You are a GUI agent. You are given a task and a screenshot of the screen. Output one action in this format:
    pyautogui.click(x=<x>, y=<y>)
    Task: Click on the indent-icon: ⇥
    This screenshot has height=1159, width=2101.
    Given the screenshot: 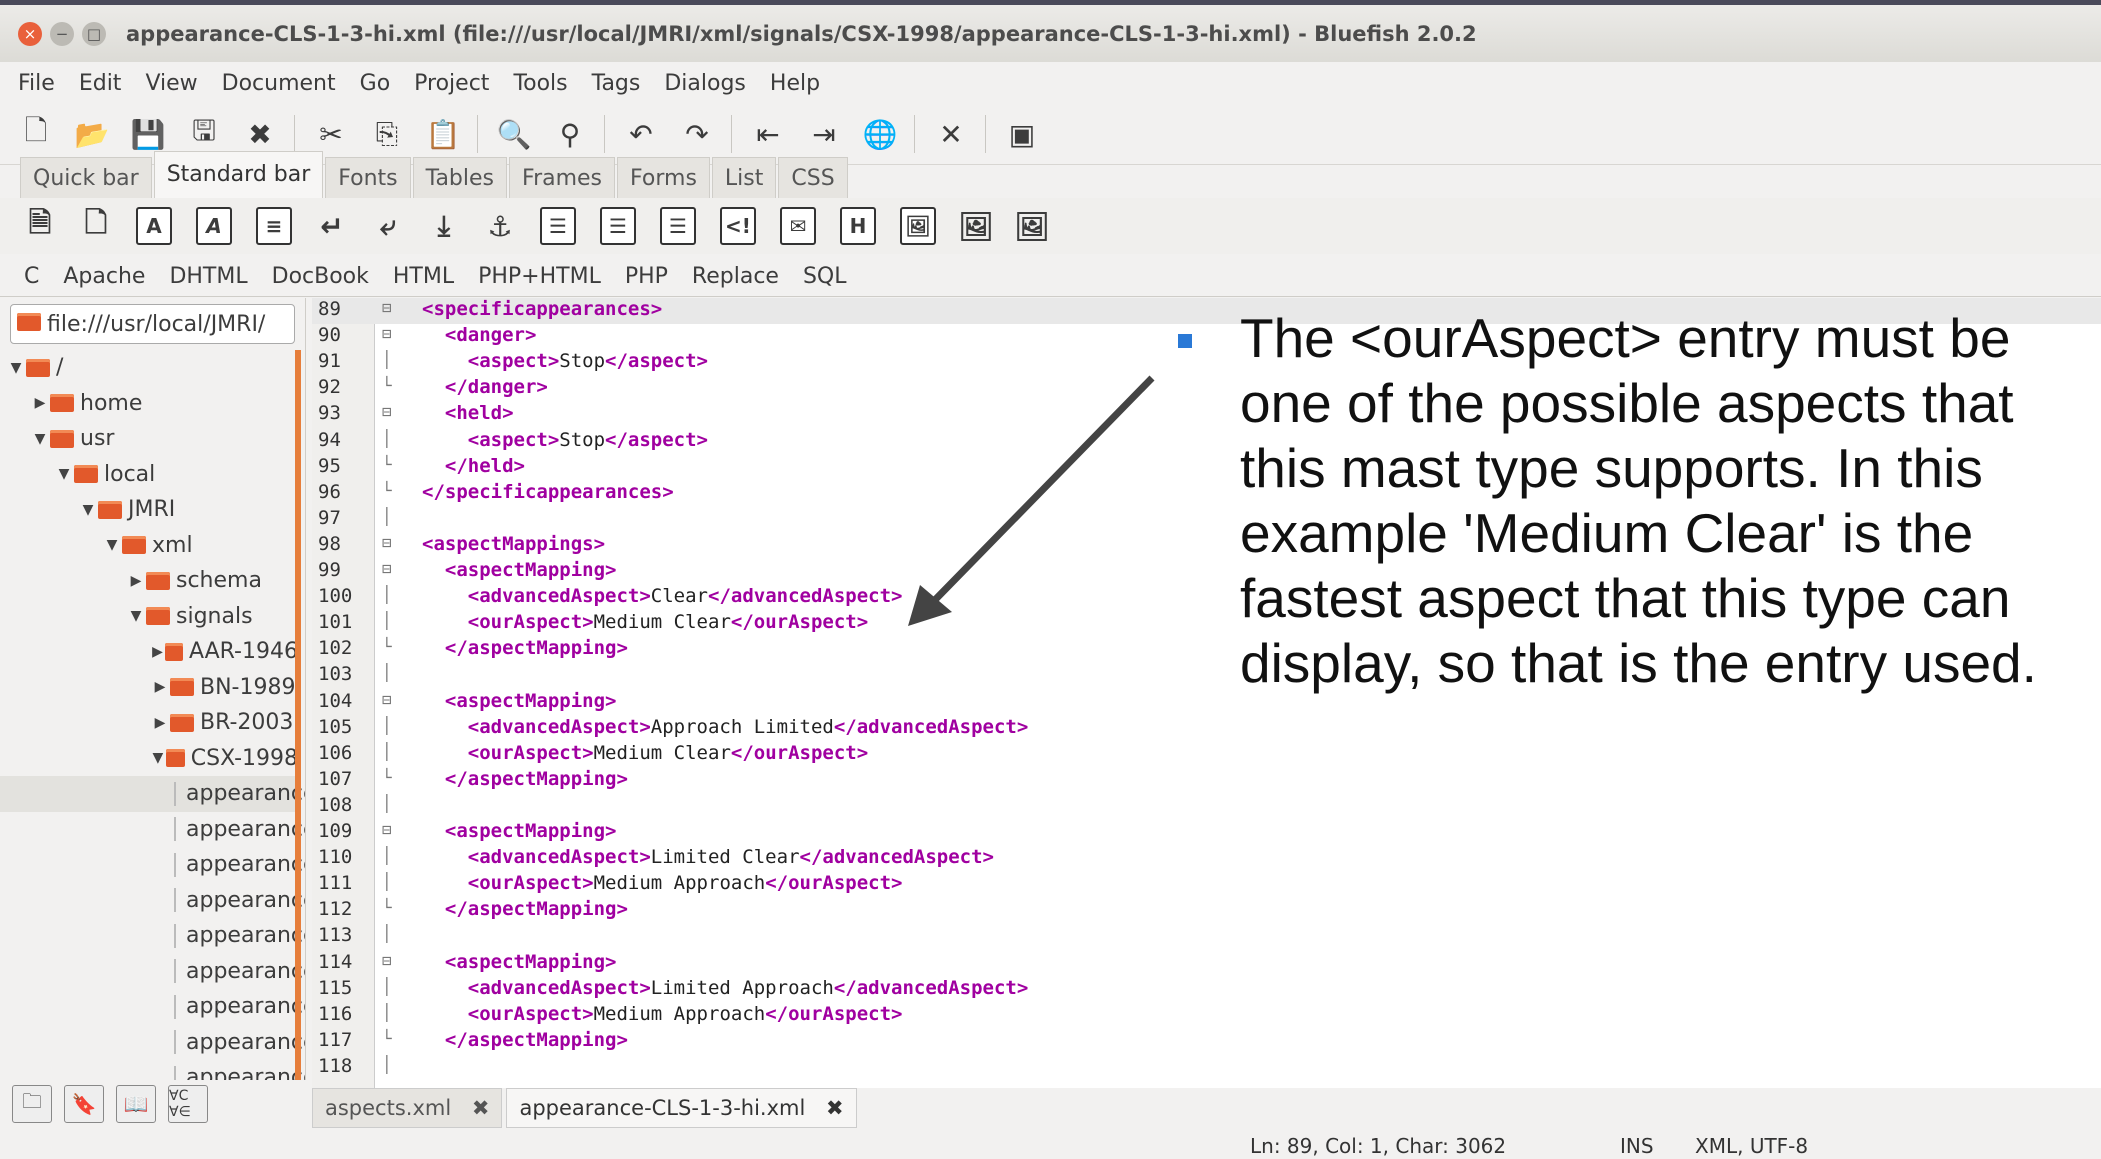 What is the action you would take?
    pyautogui.click(x=824, y=134)
    